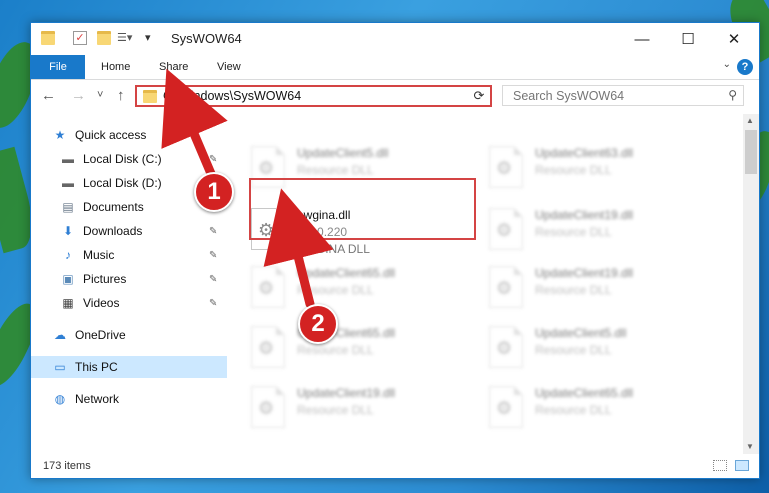 The height and width of the screenshot is (493, 769). I want to click on new-folder-icon, so click(104, 38).